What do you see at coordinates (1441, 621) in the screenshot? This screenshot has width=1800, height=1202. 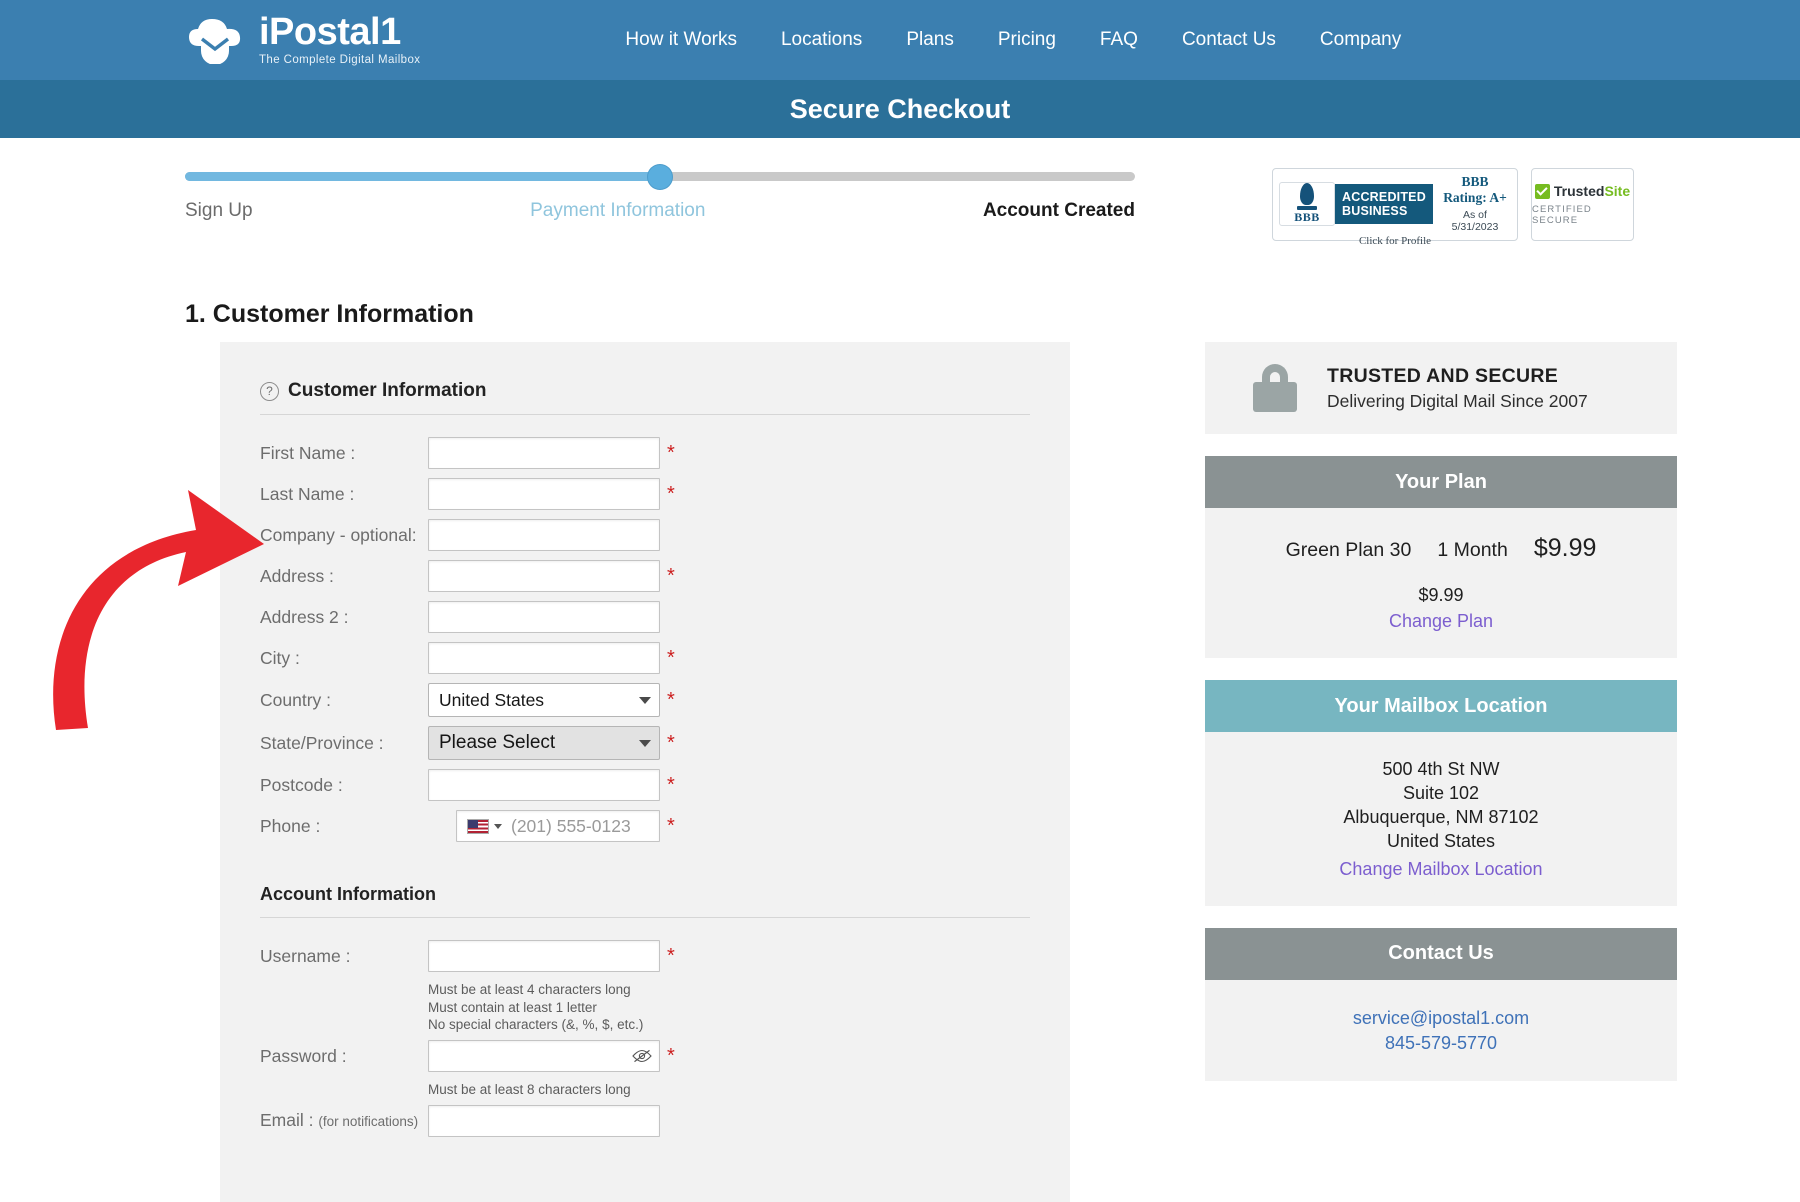 I see `change-plan-link: Change Plan` at bounding box center [1441, 621].